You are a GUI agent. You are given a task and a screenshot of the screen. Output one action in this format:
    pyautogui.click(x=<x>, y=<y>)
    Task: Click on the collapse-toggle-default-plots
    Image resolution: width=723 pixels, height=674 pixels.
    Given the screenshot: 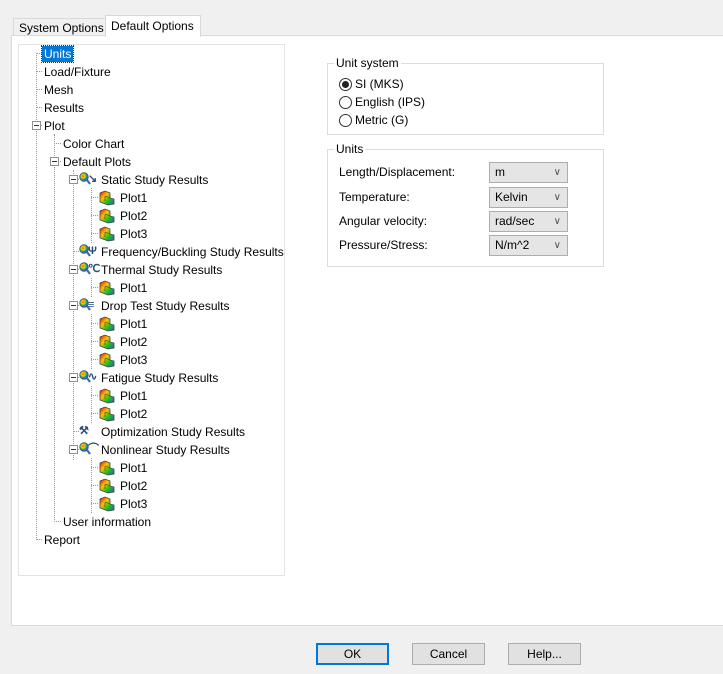 What is the action you would take?
    pyautogui.click(x=54, y=161)
    